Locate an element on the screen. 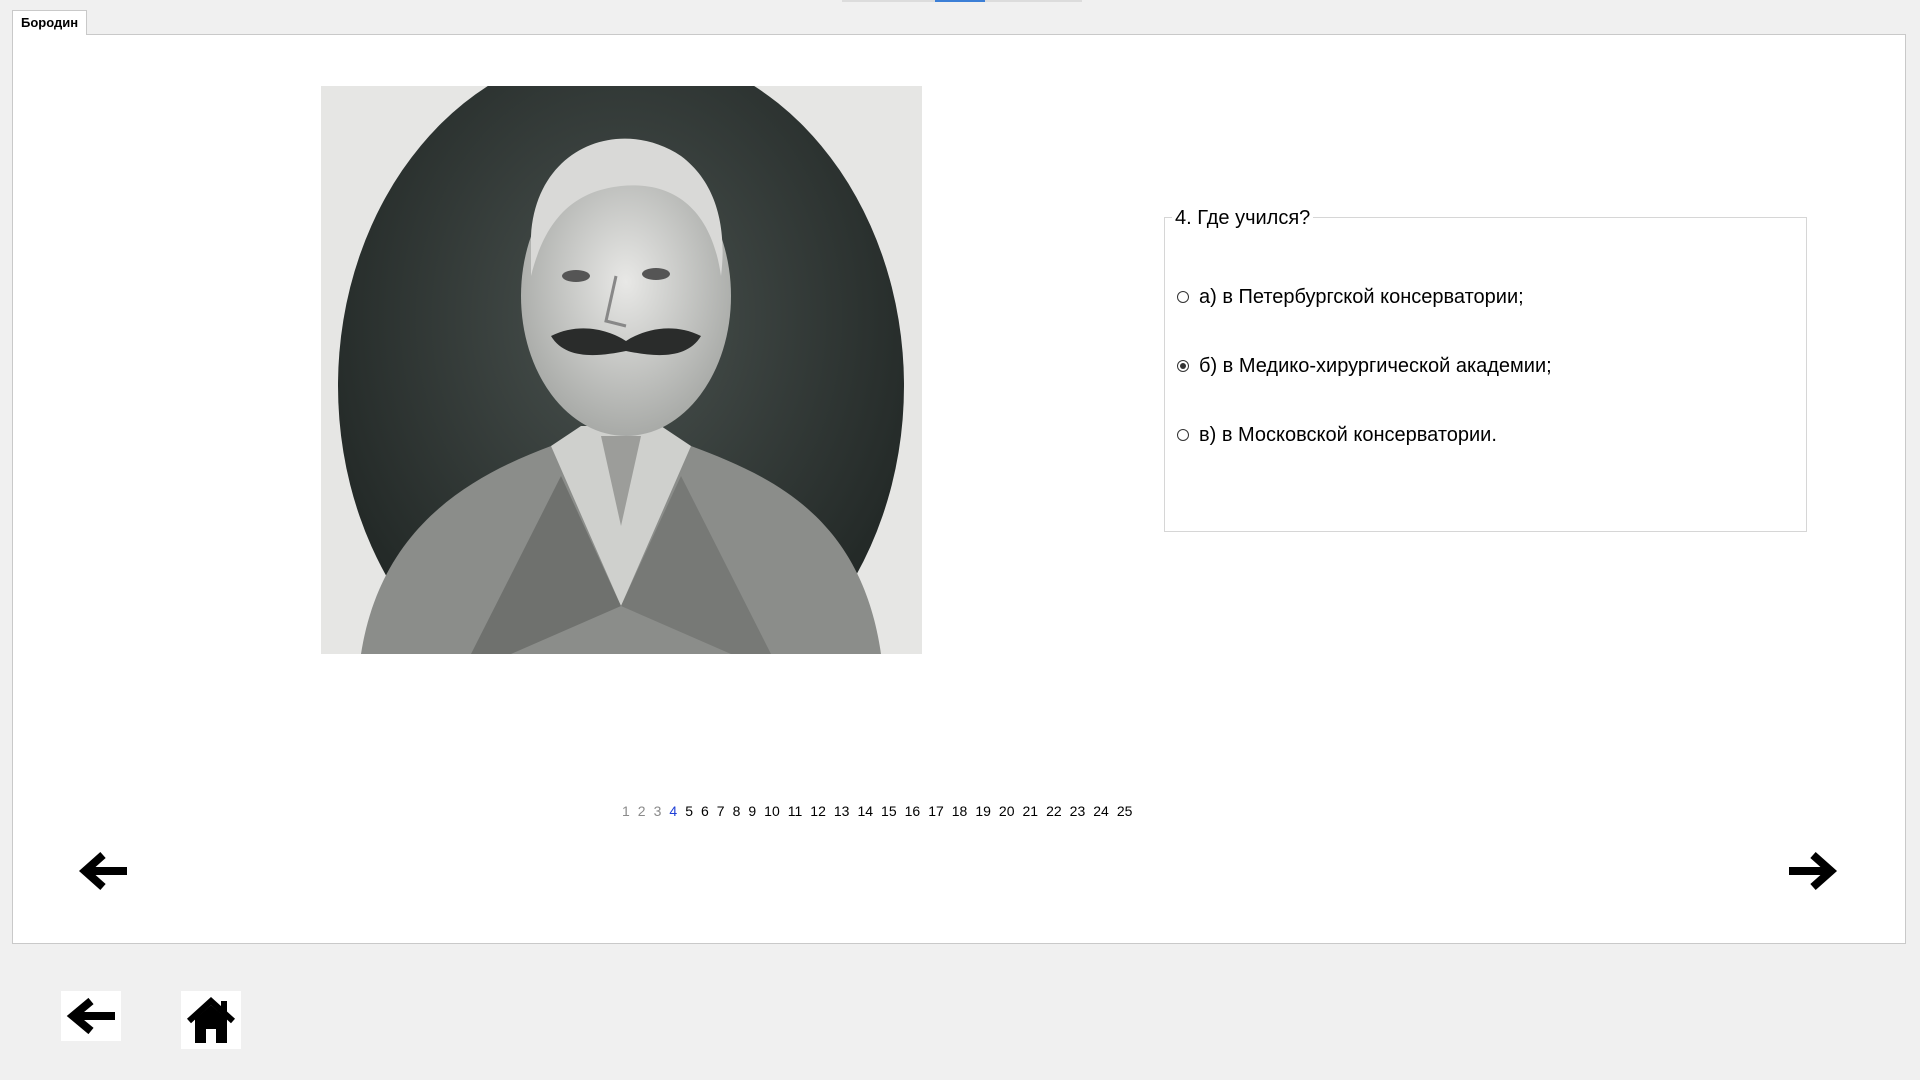 The image size is (1920, 1080). page-link-5: 5 is located at coordinates (689, 811).